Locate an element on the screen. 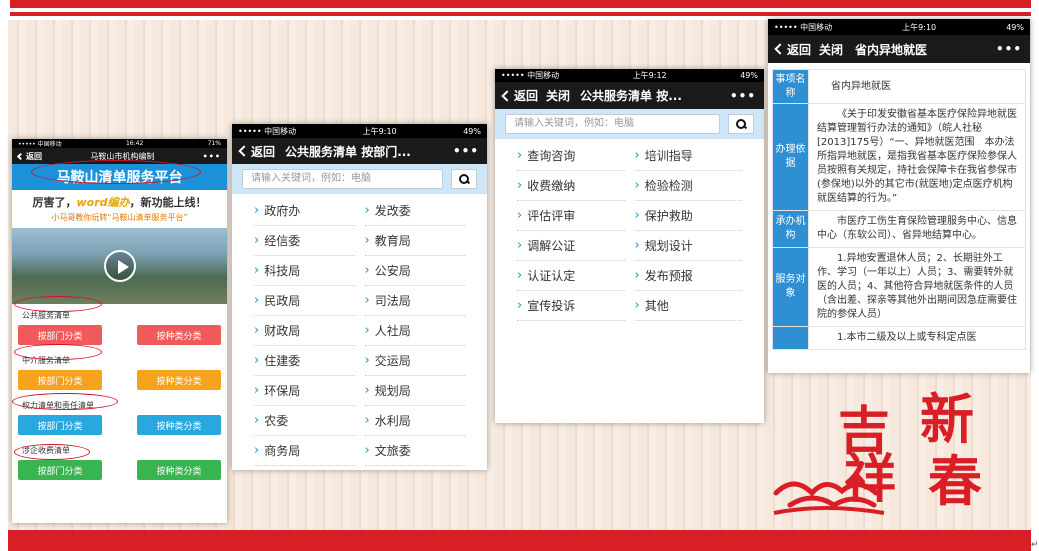 The height and width of the screenshot is (551, 1039). grid-item: › 科技局 is located at coordinates (304, 271).